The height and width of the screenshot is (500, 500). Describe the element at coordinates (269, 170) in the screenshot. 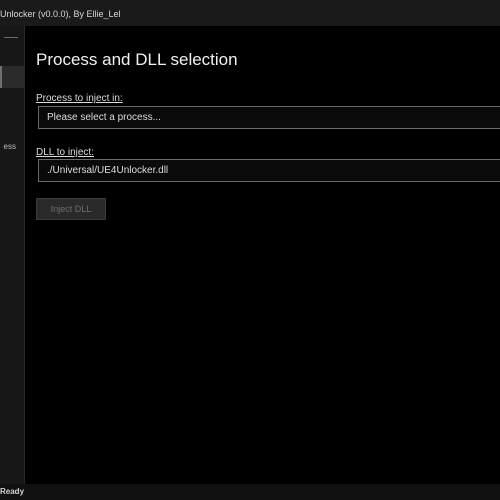

I see `dll-path-input: ./Universal/UE4Unlocker.dll` at that location.